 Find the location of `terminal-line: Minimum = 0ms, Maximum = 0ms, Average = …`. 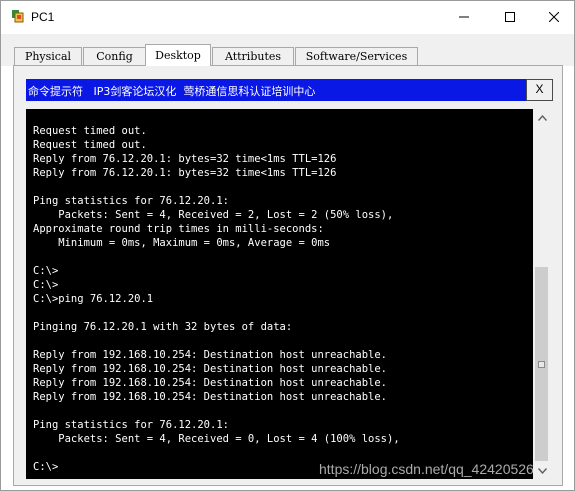

terminal-line: Minimum = 0ms, Maximum = 0ms, Average = … is located at coordinates (182, 243).